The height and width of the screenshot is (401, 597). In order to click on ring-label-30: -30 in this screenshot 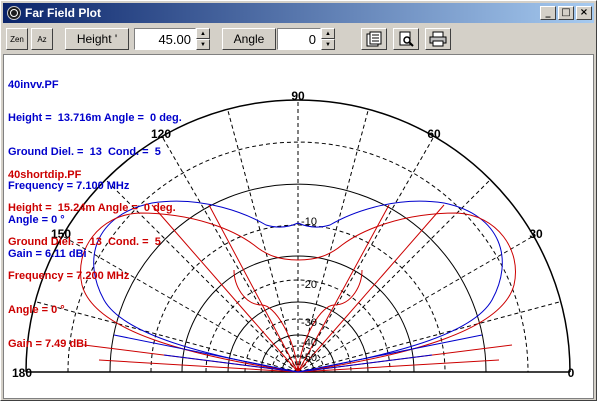, I will do `click(309, 323)`.